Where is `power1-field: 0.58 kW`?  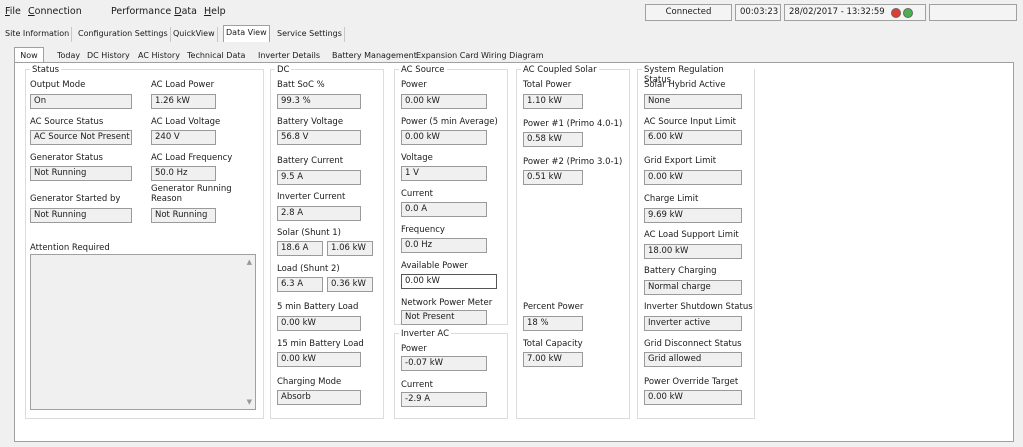 power1-field: 0.58 kW is located at coordinates (553, 139).